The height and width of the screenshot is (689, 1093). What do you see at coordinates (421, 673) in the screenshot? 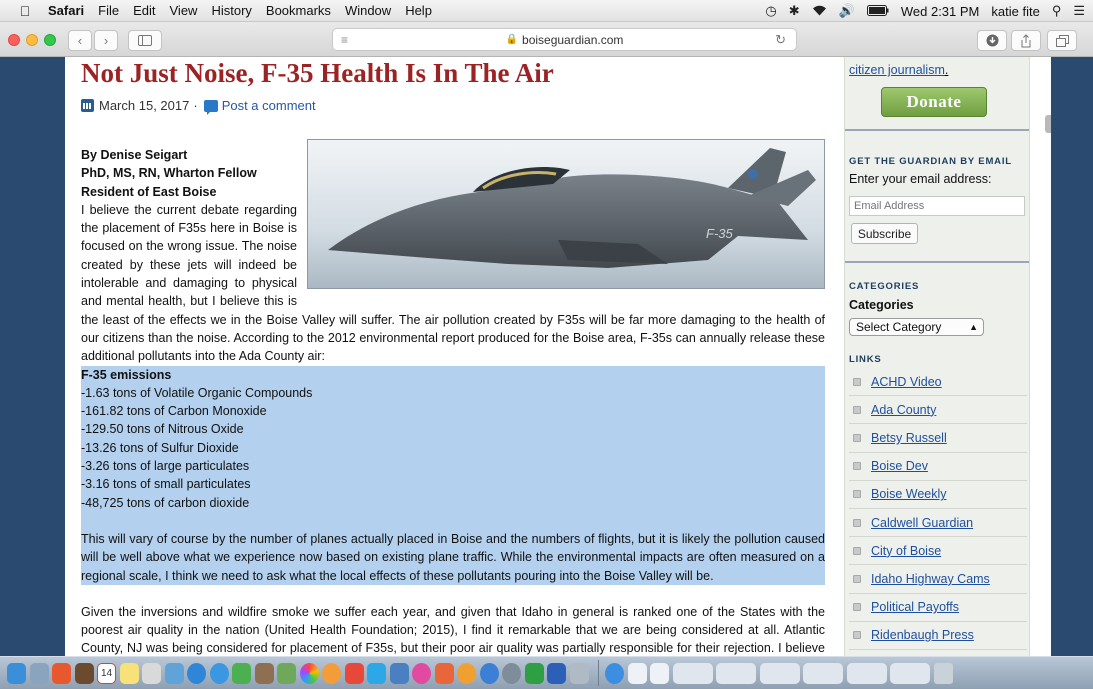
I see `music-icon` at bounding box center [421, 673].